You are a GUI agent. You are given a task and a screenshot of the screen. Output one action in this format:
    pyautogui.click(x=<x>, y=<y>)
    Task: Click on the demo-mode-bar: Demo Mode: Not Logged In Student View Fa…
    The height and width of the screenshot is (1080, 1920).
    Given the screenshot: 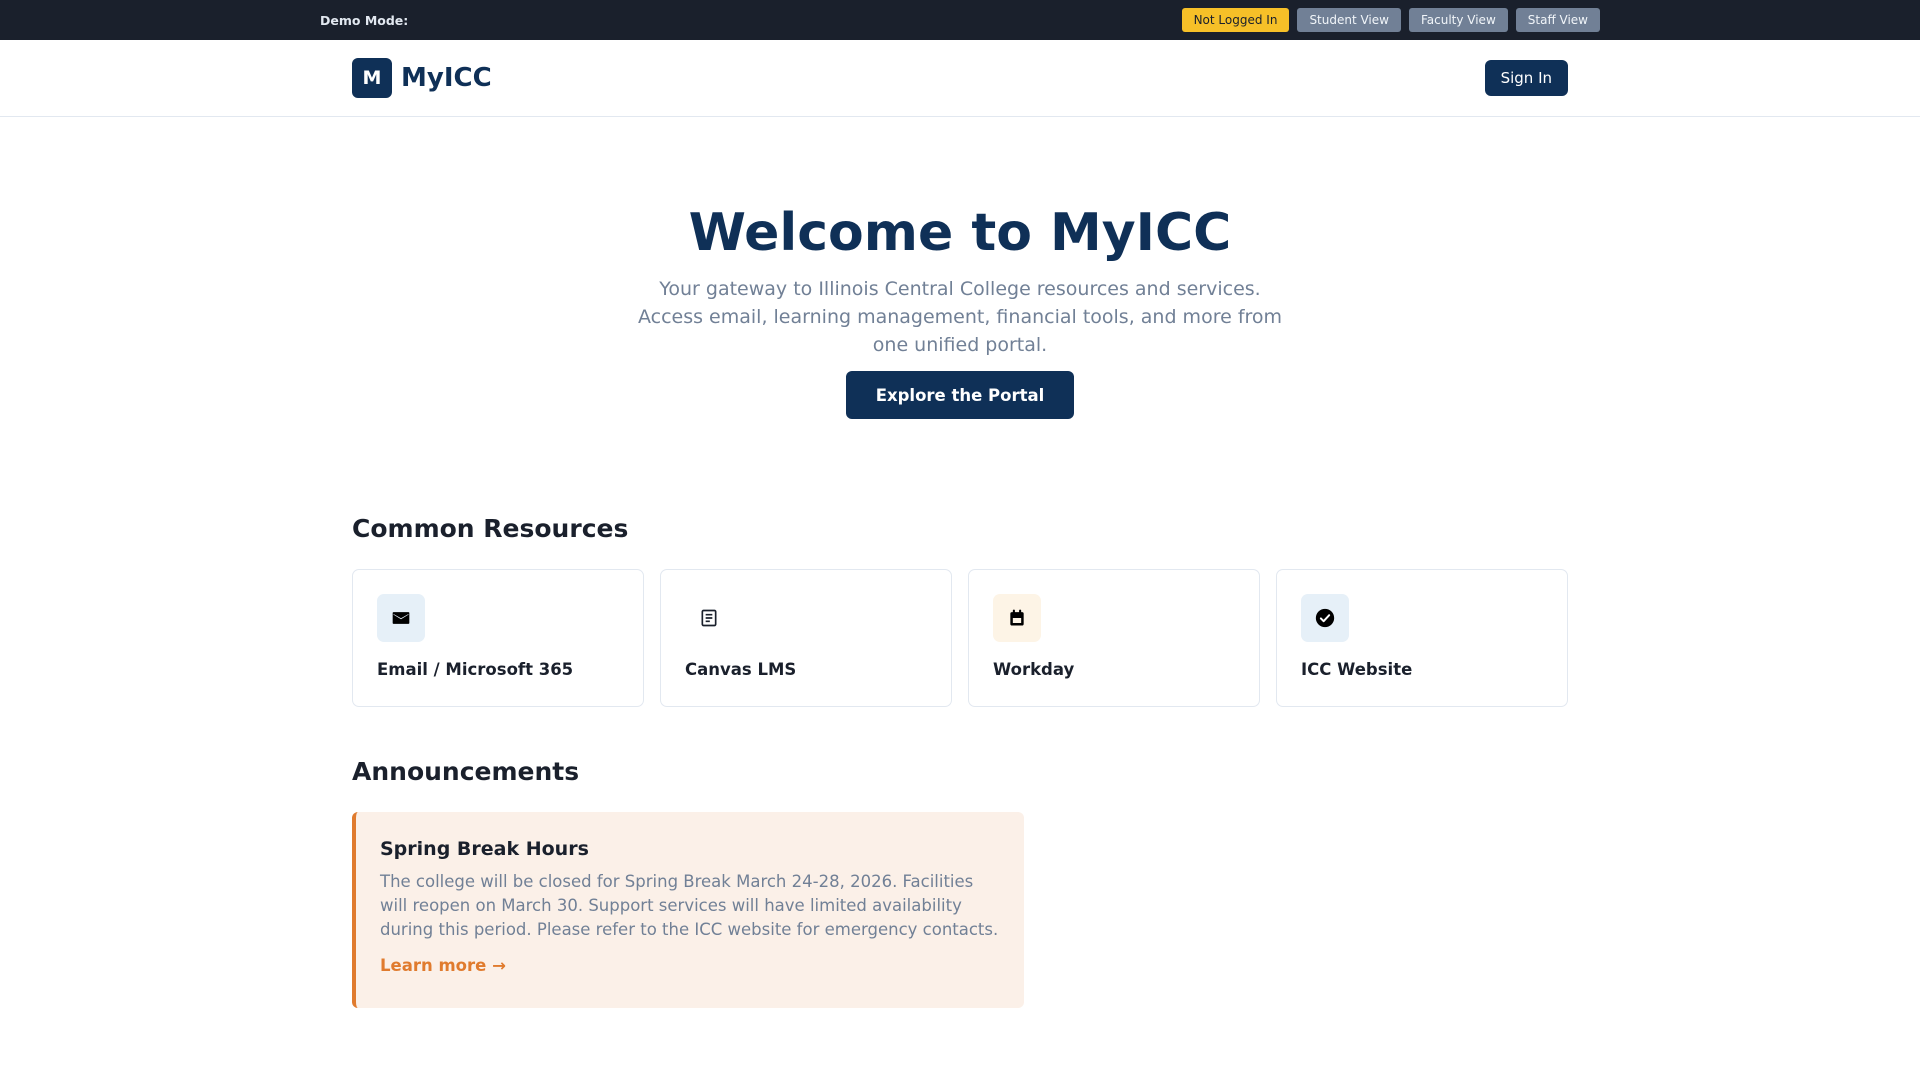 What is the action you would take?
    pyautogui.click(x=960, y=20)
    